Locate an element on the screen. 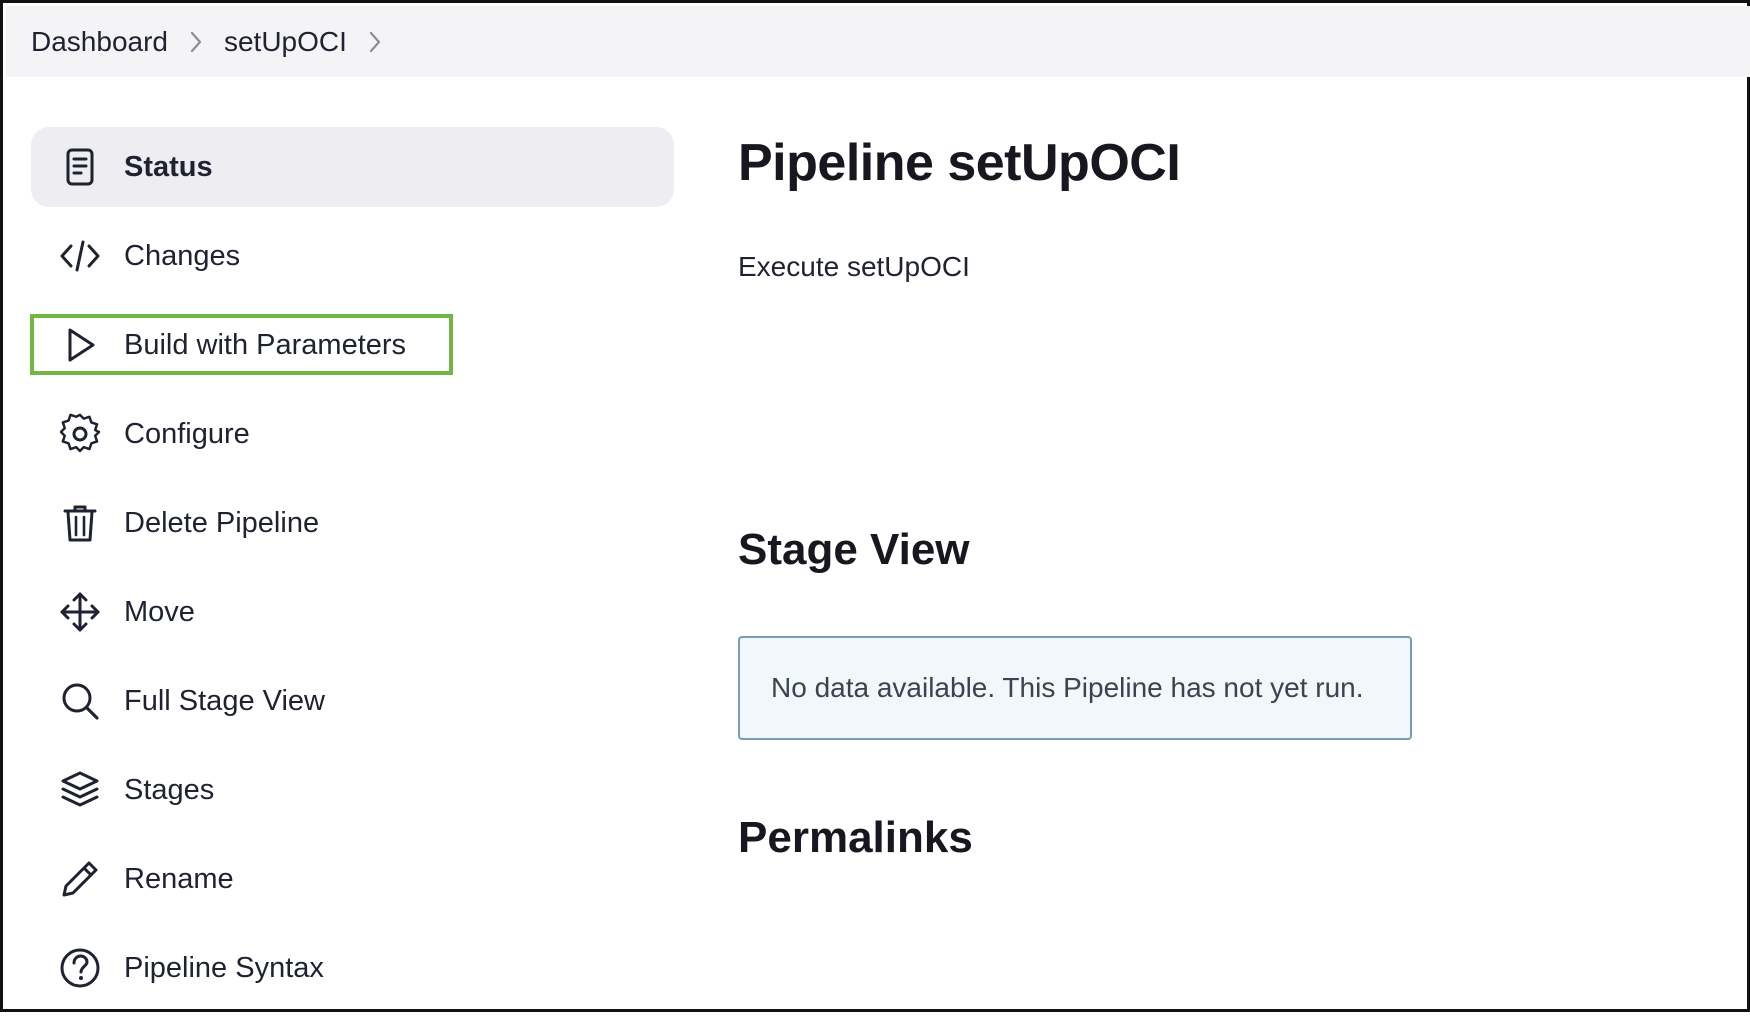 This screenshot has width=1750, height=1017. sidebar-item-label: Full Stage View is located at coordinates (224, 700).